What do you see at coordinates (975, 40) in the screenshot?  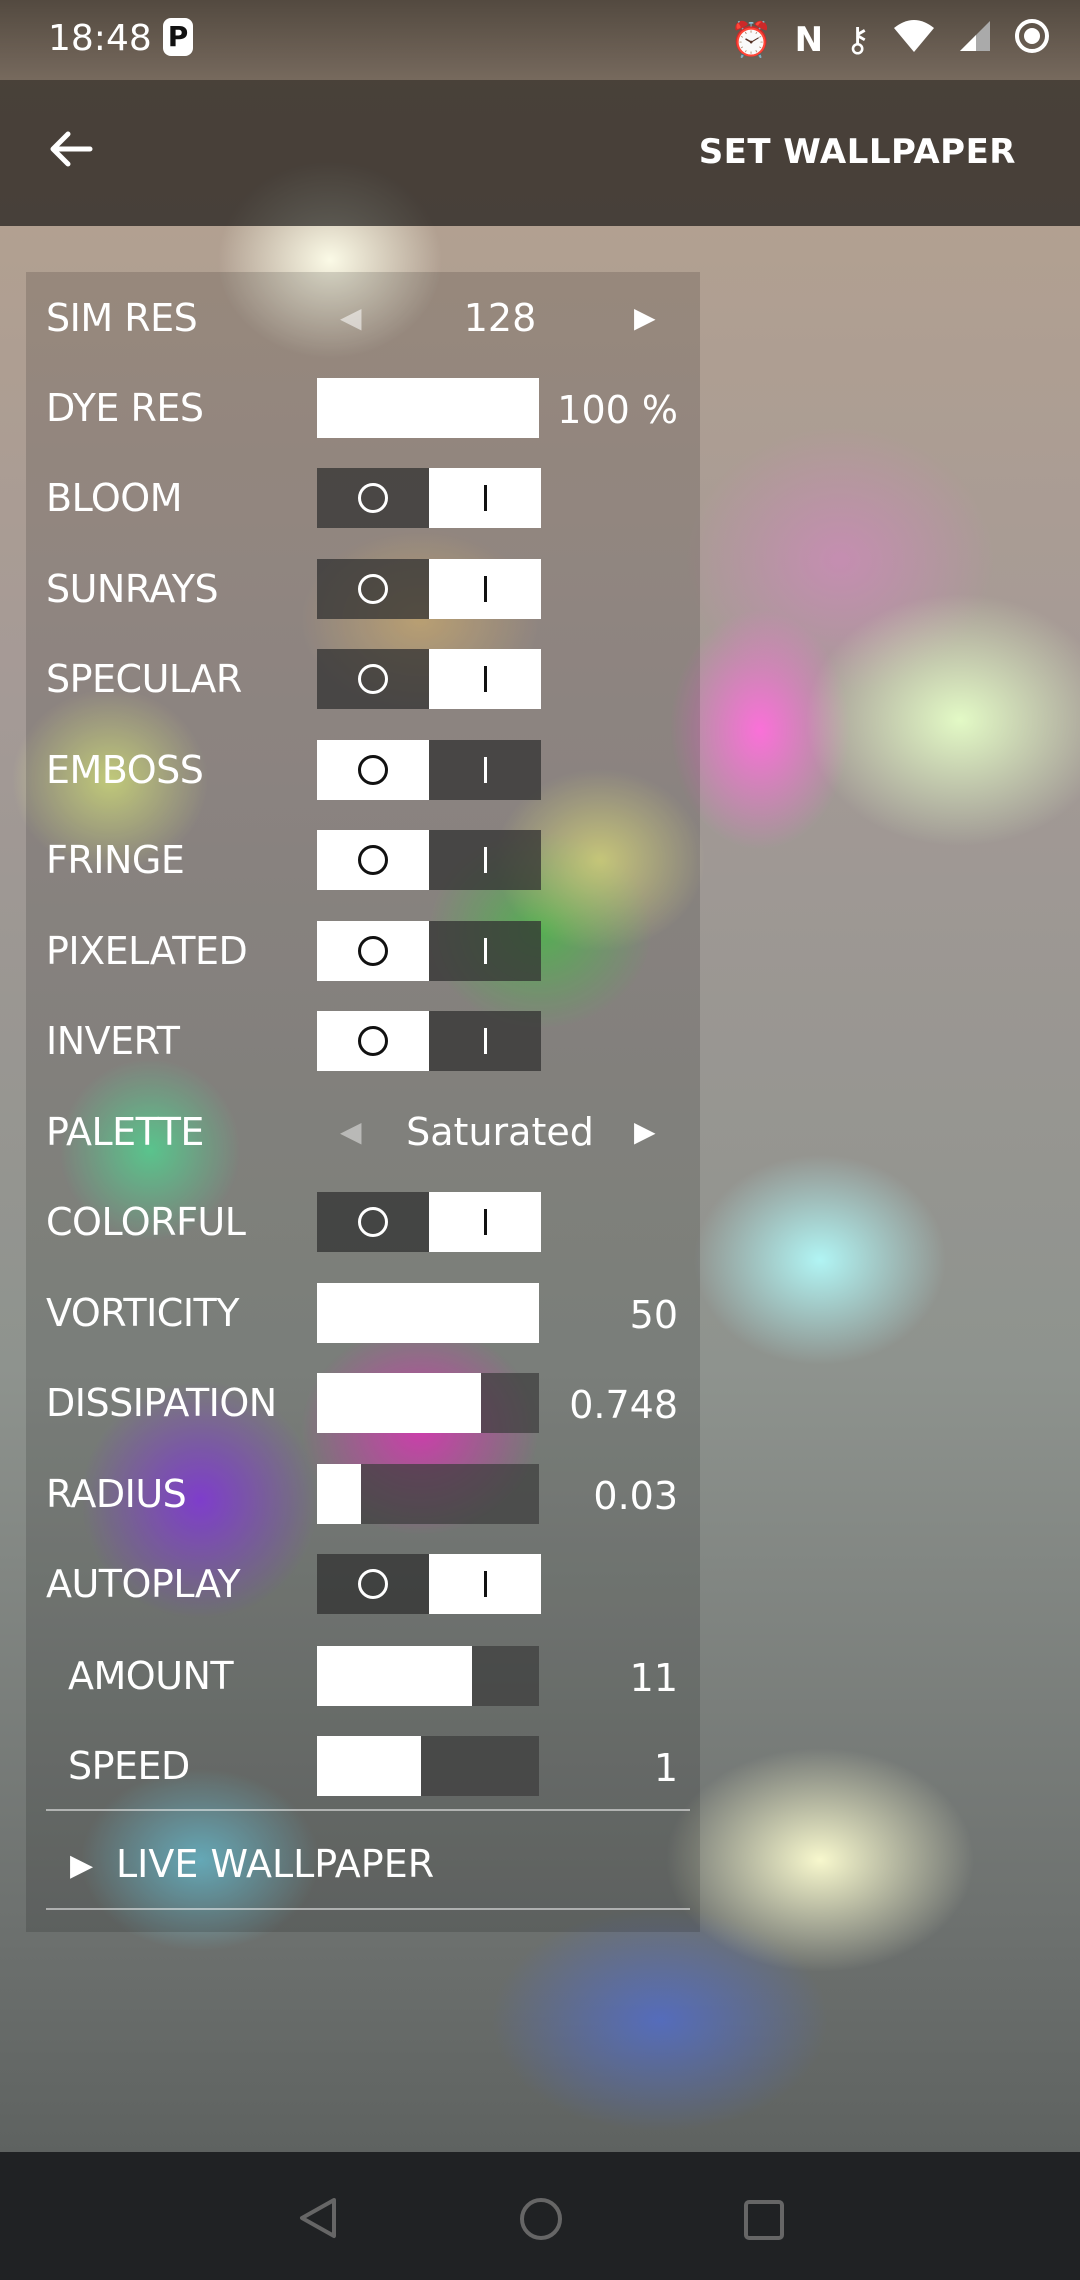 I see `signal-icon` at bounding box center [975, 40].